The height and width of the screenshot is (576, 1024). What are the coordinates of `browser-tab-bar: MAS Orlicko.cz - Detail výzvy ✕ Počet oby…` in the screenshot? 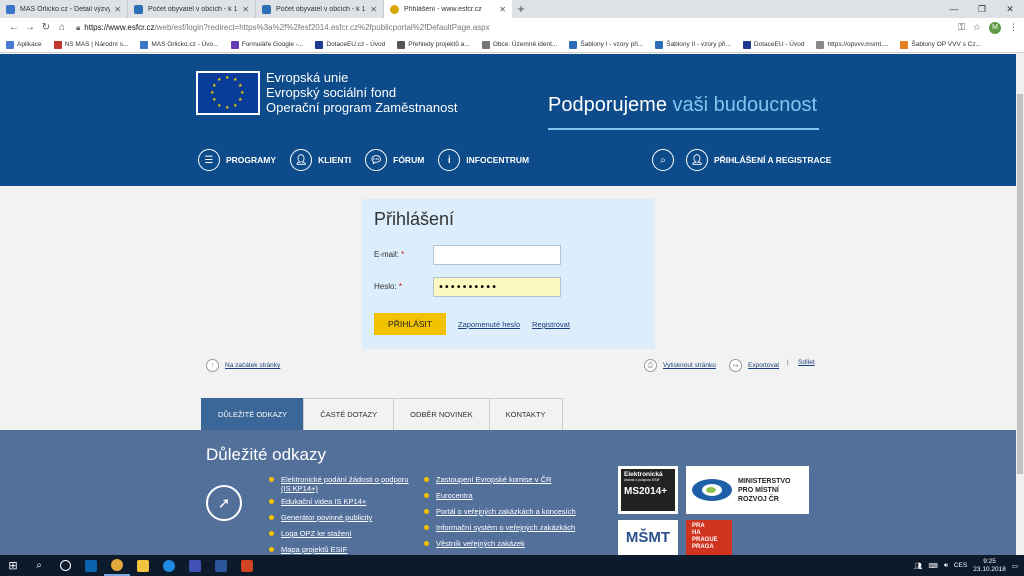 It's located at (512, 9).